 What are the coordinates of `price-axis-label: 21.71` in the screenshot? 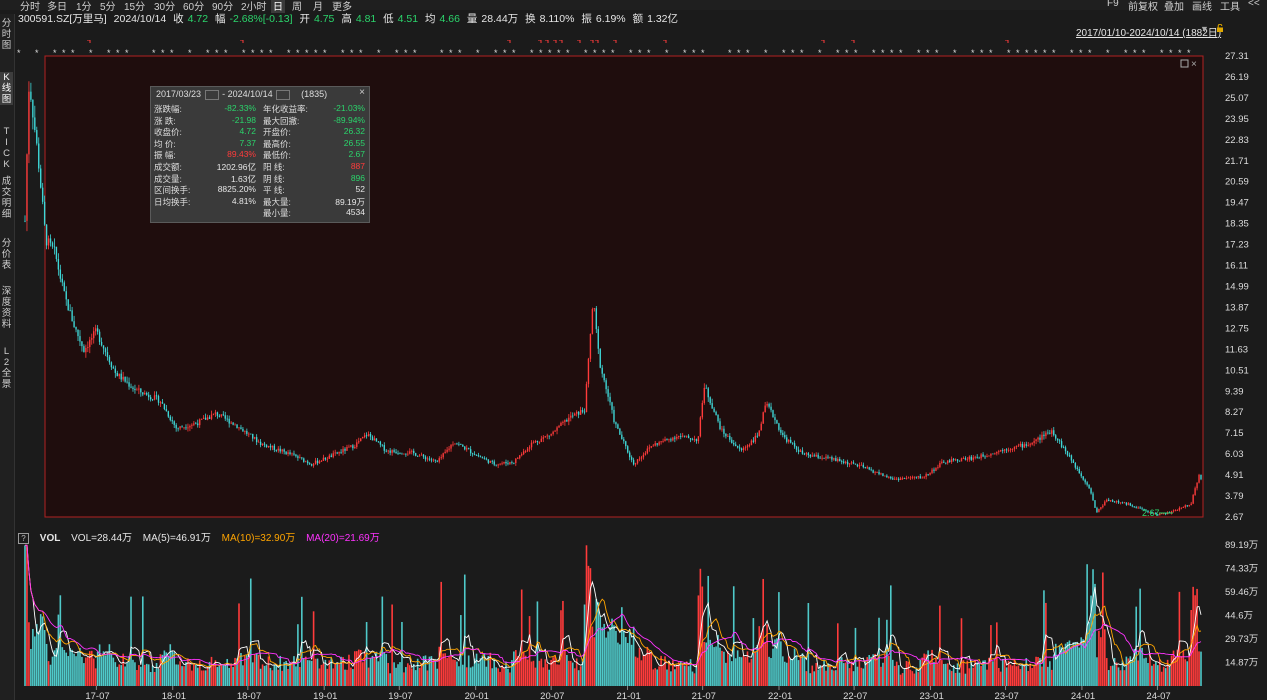 It's located at (1237, 161).